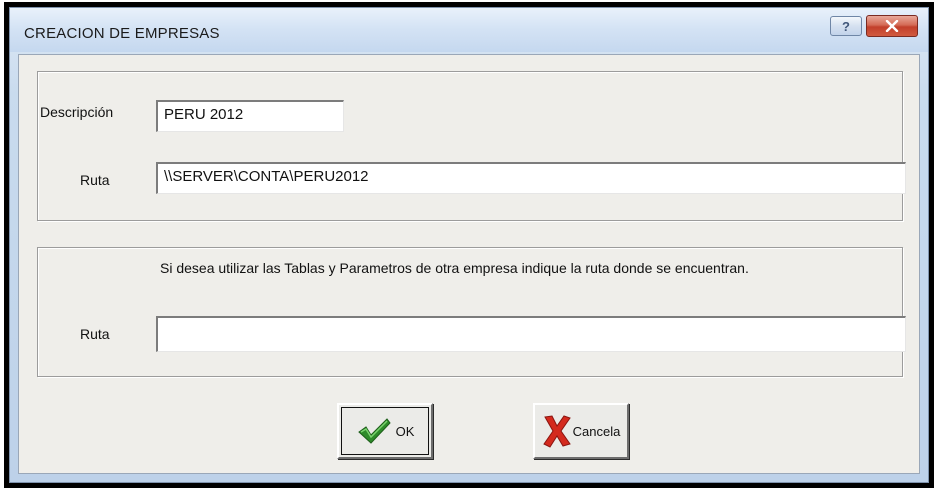  I want to click on close-button, so click(892, 26).